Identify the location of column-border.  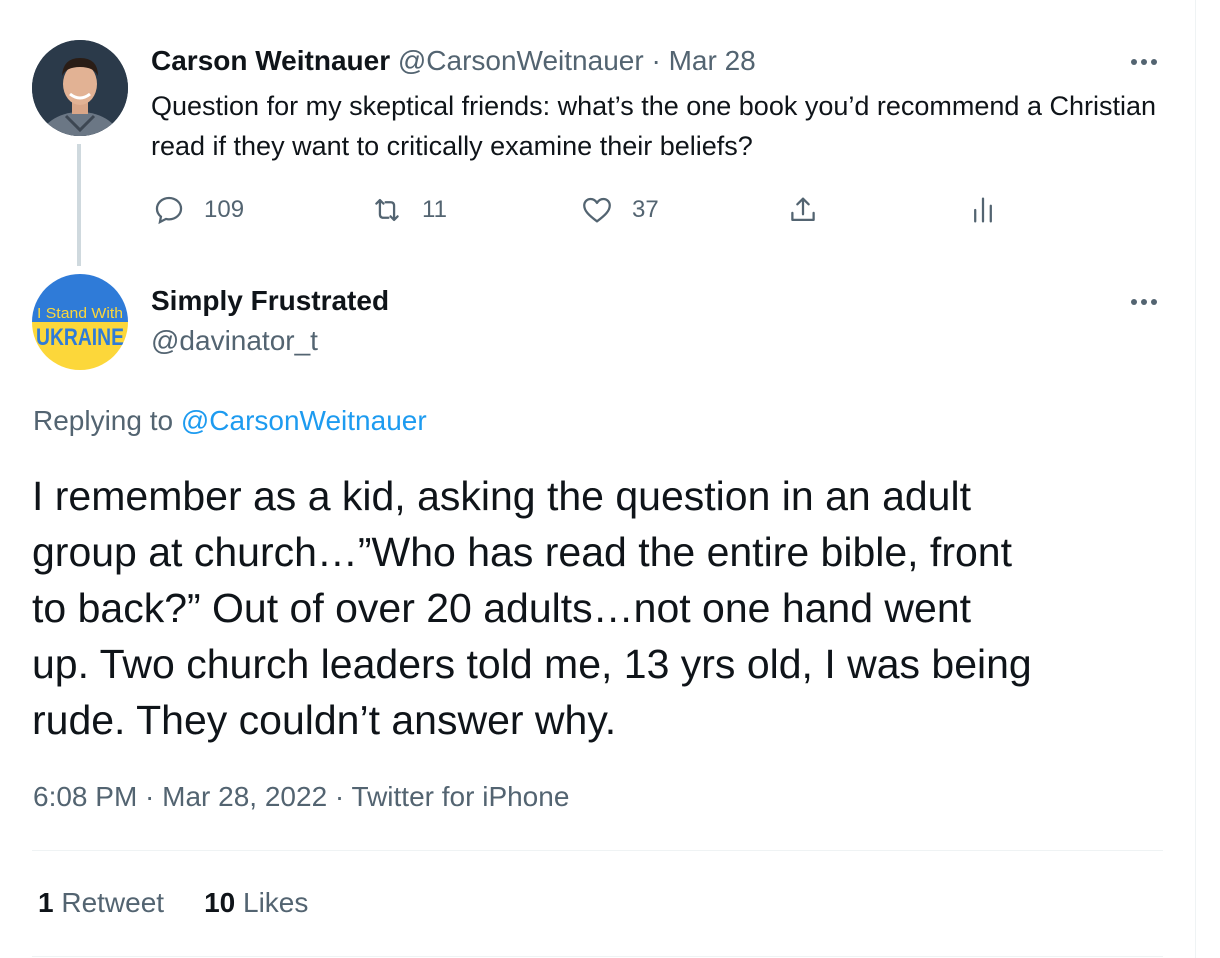
(1195, 479).